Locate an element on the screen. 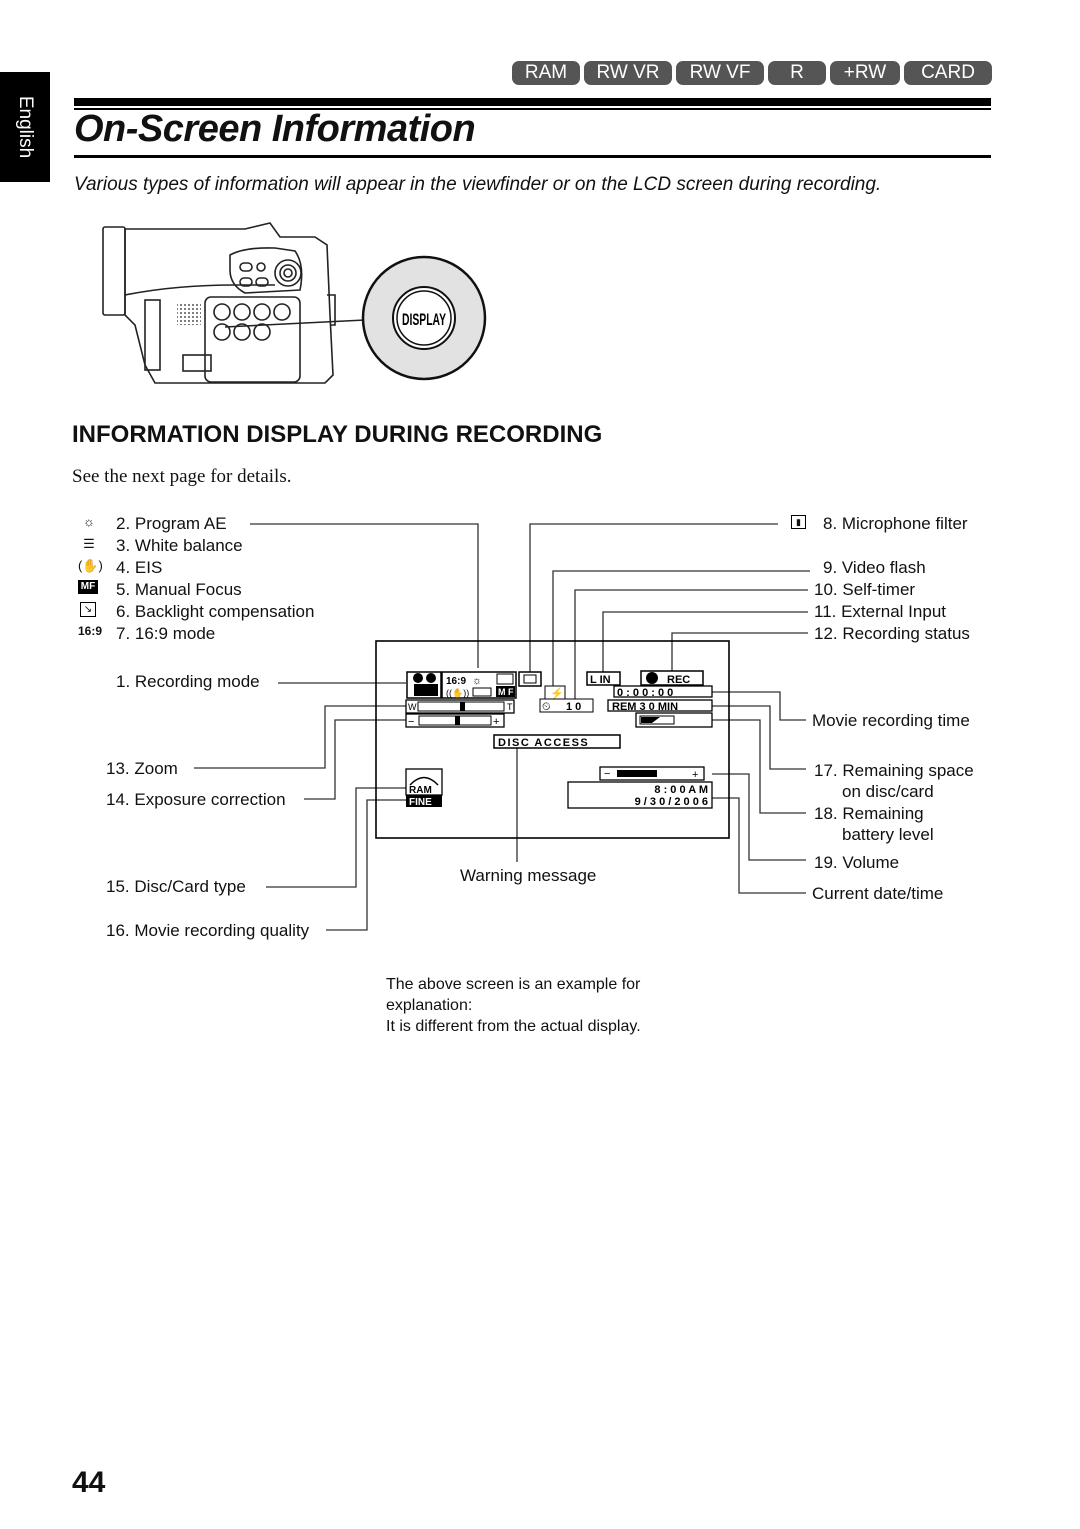 The height and width of the screenshot is (1529, 1080). mic-filter-indicator is located at coordinates (530, 679).